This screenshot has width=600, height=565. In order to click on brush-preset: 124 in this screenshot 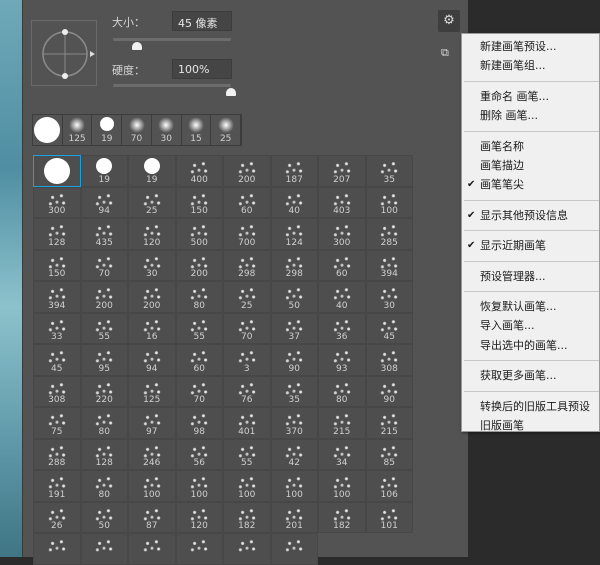, I will do `click(294, 234)`.